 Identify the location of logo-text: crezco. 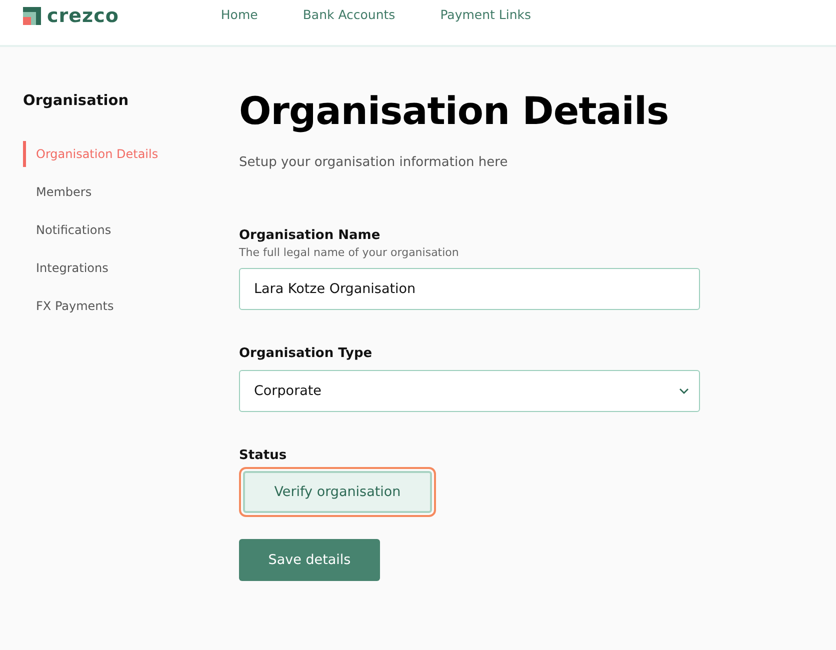
(83, 15).